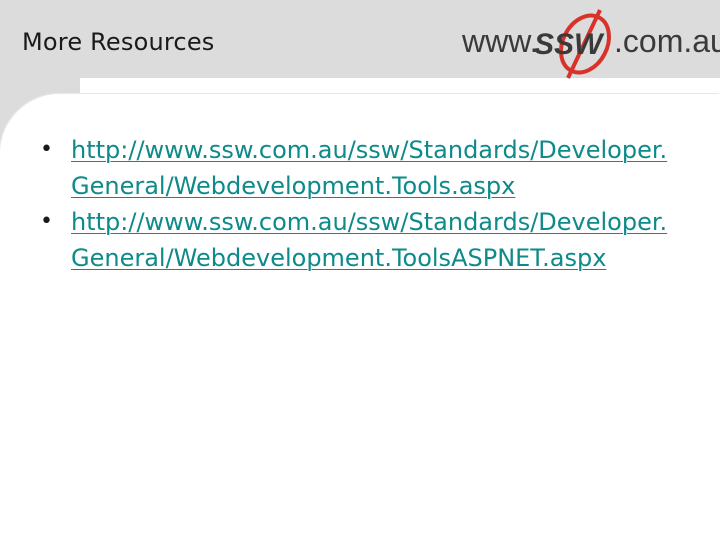 This screenshot has height=540, width=720. Describe the element at coordinates (667, 41) in the screenshot. I see `logo-suffix: .com.au` at that location.